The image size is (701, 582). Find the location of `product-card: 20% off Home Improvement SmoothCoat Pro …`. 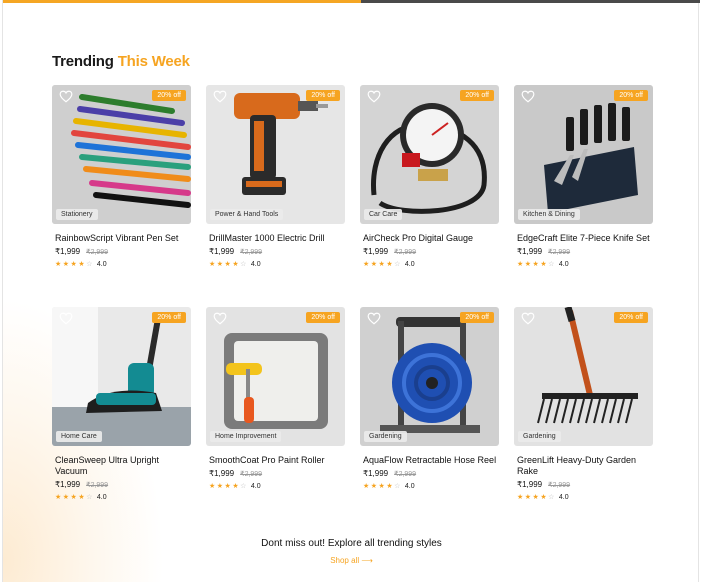

product-card: 20% off Home Improvement SmoothCoat Pro … is located at coordinates (276, 398).